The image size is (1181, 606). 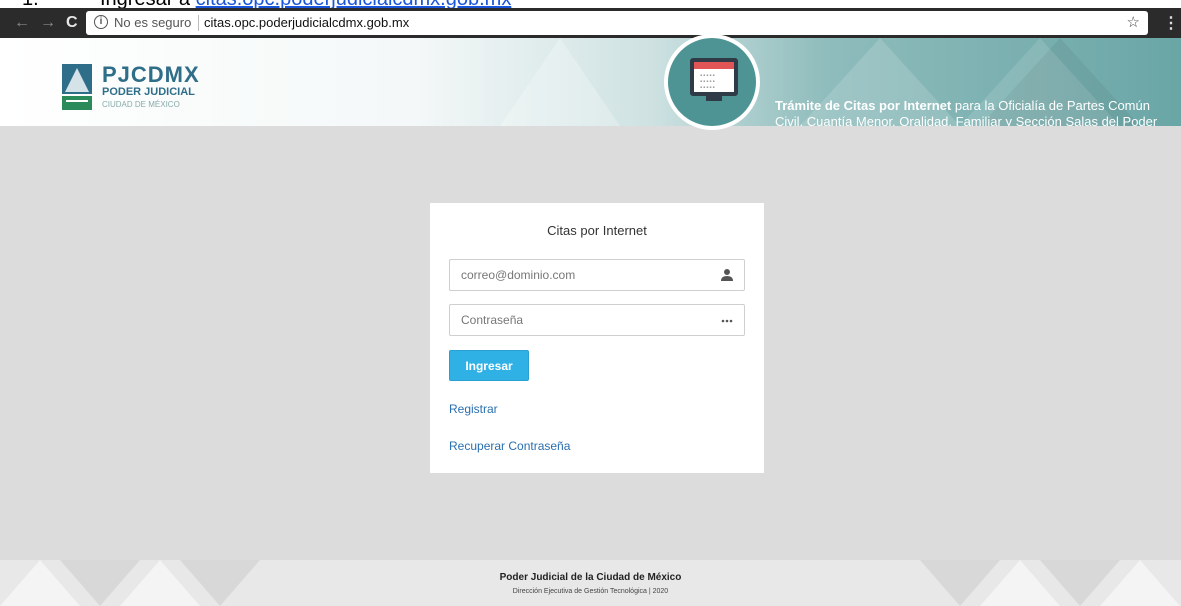 I want to click on password-input, so click(x=580, y=320).